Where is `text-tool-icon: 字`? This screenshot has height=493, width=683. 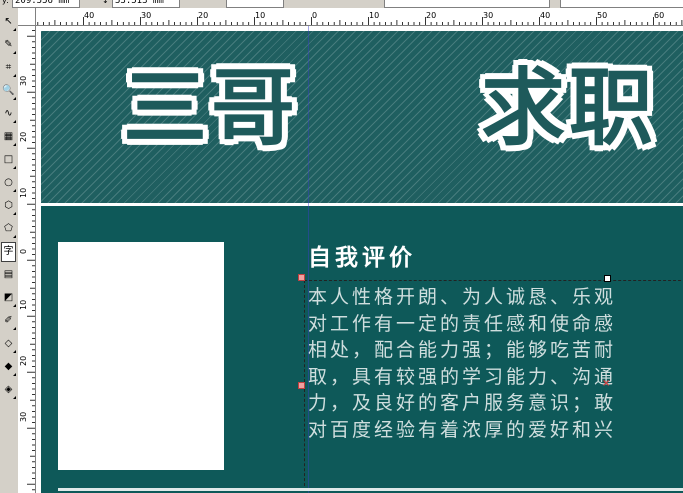 text-tool-icon: 字 is located at coordinates (8, 252).